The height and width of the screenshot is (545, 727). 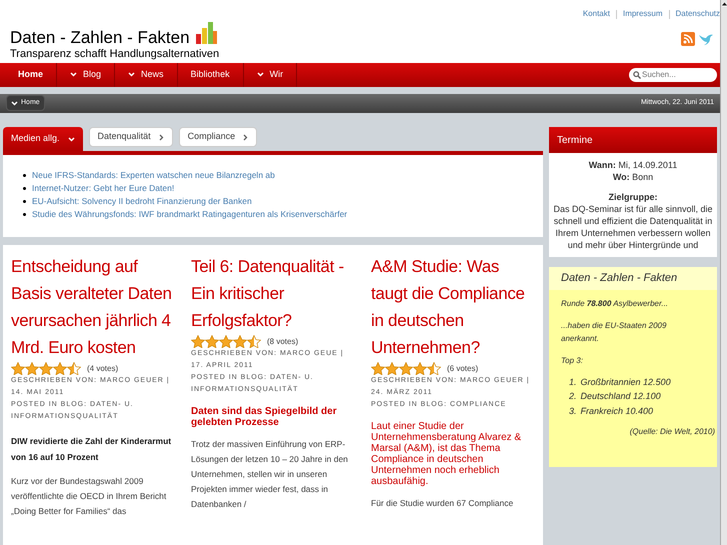 What do you see at coordinates (462, 368) in the screenshot?
I see `votes-count: (6 votes)` at bounding box center [462, 368].